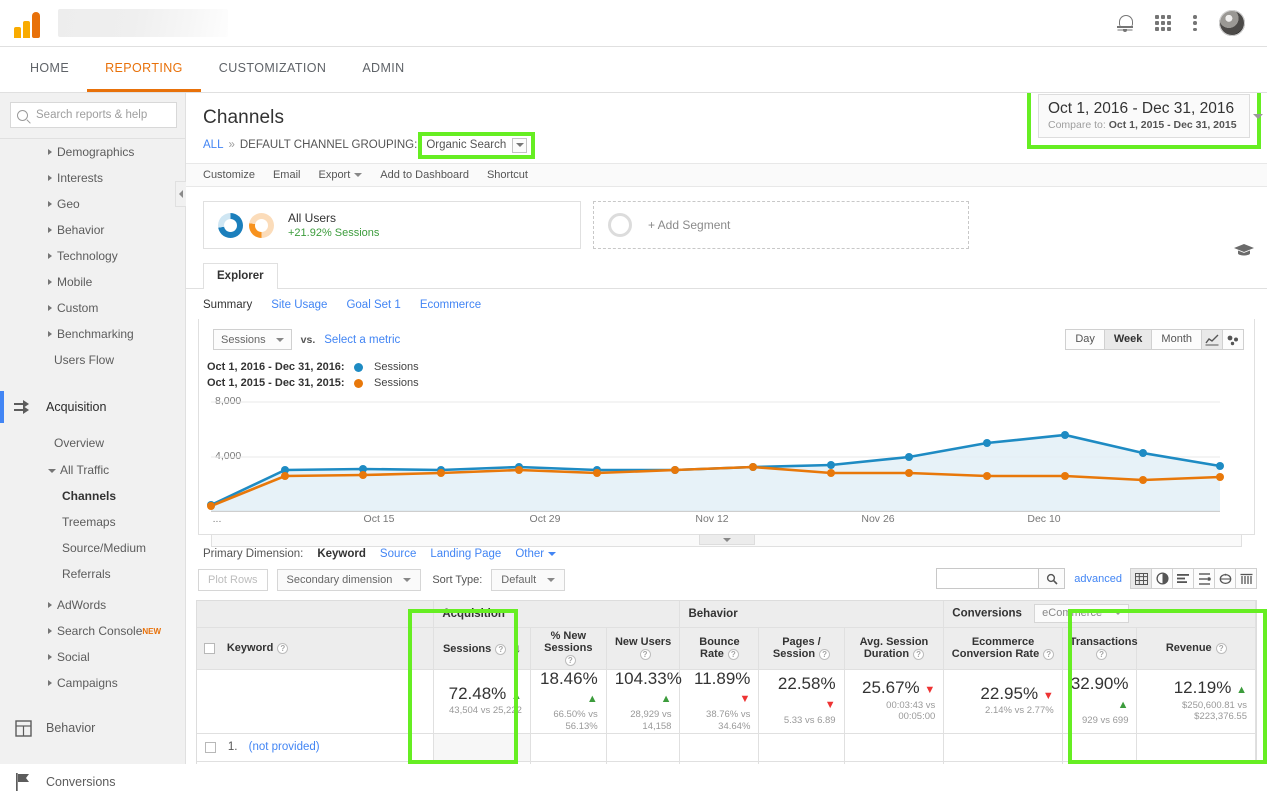  Describe the element at coordinates (92, 657) in the screenshot. I see `sidebar-item-social: Social` at that location.